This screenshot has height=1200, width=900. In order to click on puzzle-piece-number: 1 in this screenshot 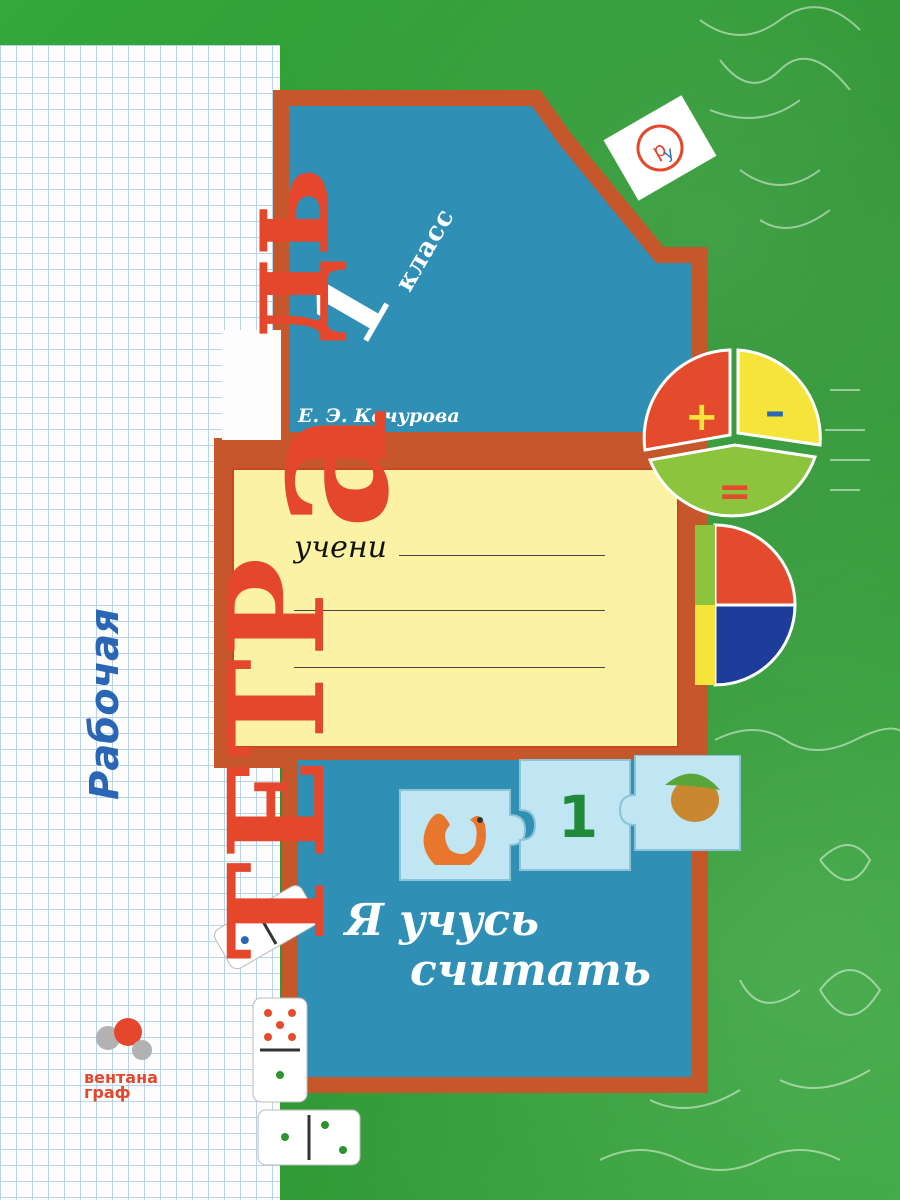, I will do `click(575, 815)`.